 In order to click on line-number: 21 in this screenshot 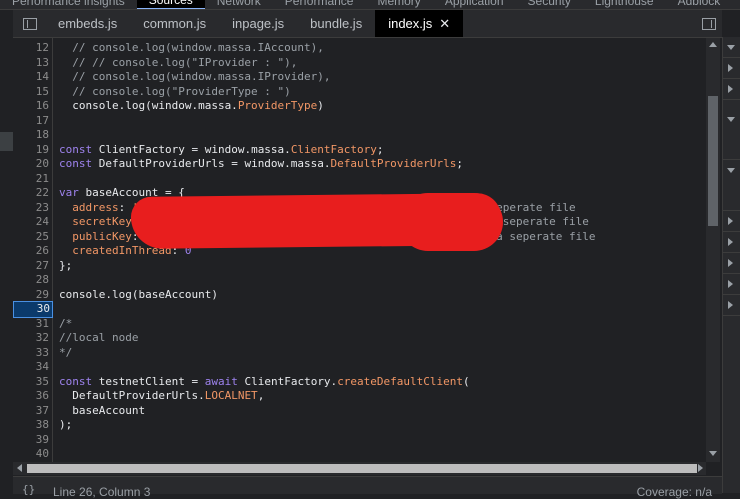, I will do `click(31, 179)`.